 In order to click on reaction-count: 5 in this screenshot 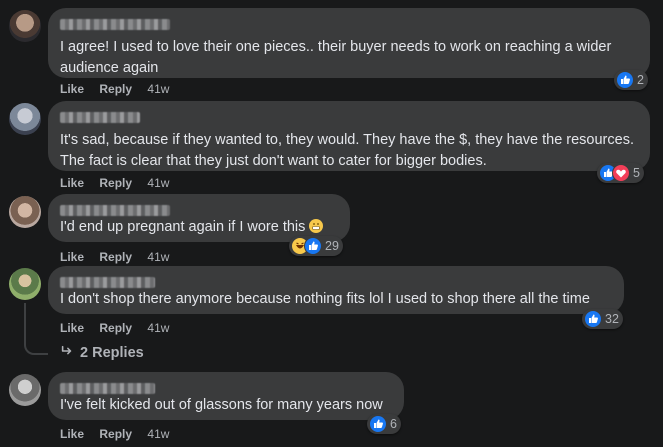, I will do `click(636, 173)`.